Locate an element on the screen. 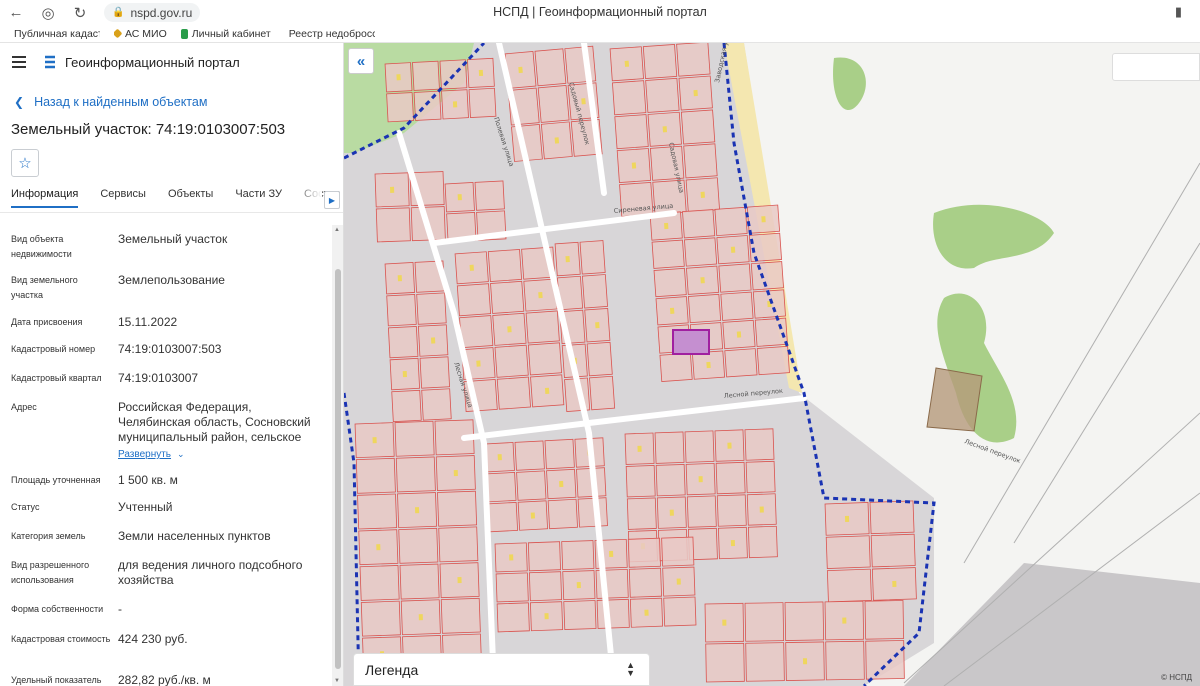 The width and height of the screenshot is (1200, 686). tab-objects: Объекты is located at coordinates (190, 197).